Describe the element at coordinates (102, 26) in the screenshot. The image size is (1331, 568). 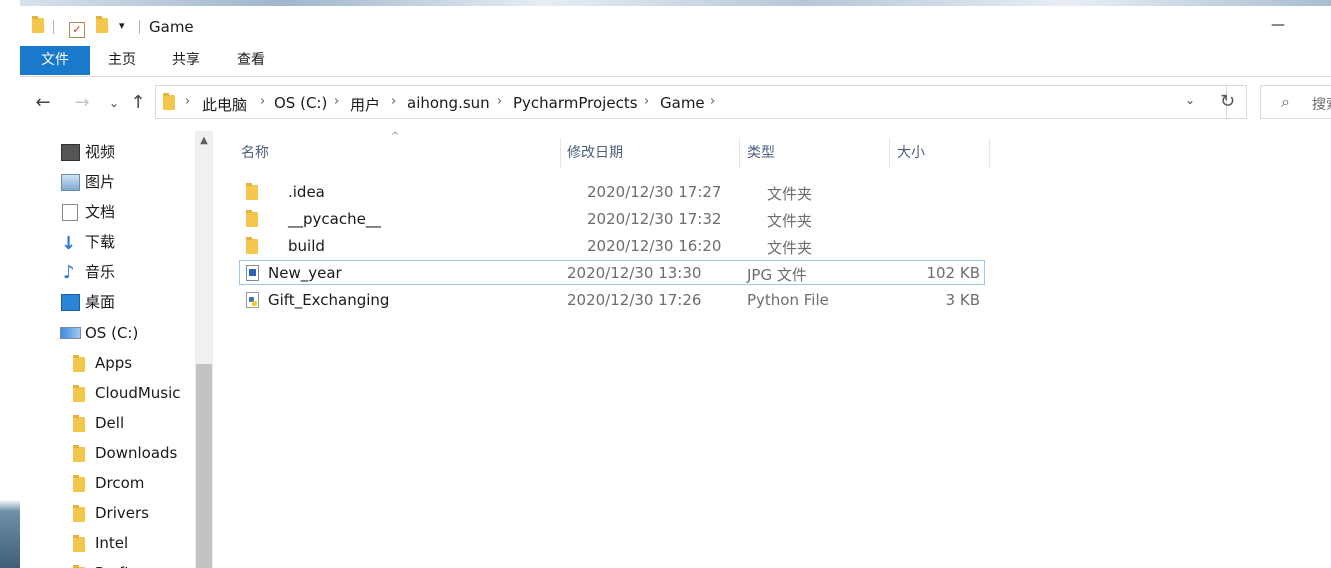
I see `new-folder-icon` at that location.